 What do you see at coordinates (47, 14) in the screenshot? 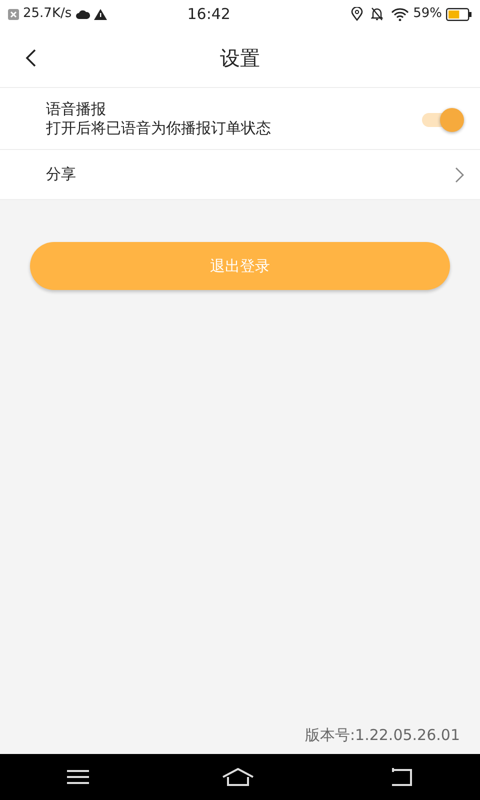
I see `network-speed: 25.7K/s` at bounding box center [47, 14].